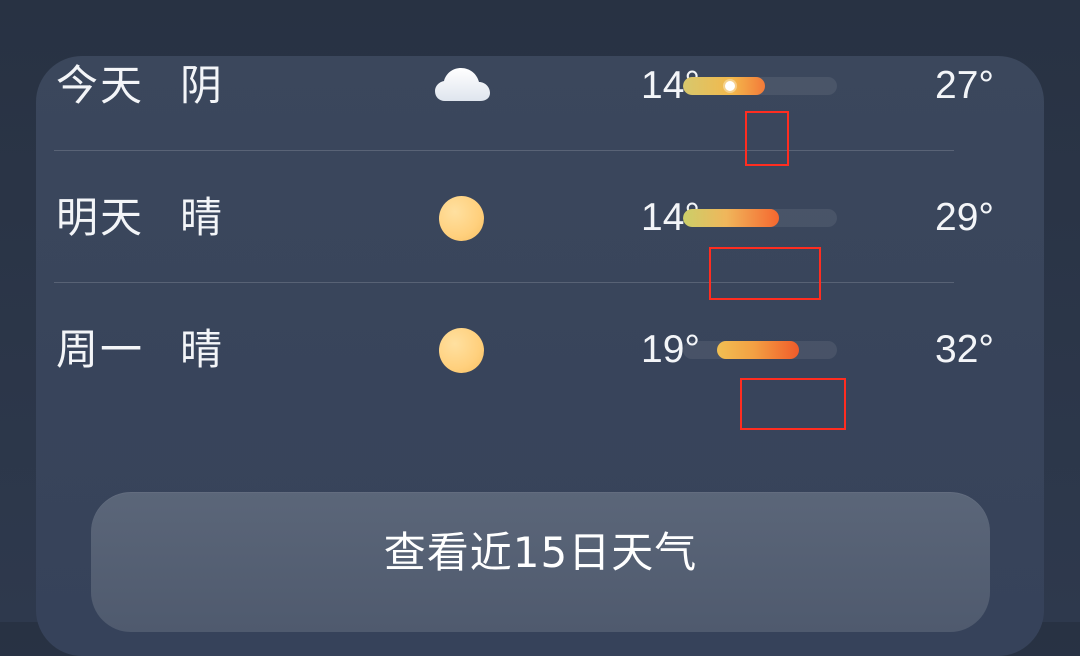 This screenshot has height=656, width=1080. I want to click on condition-label: 阴, so click(201, 85).